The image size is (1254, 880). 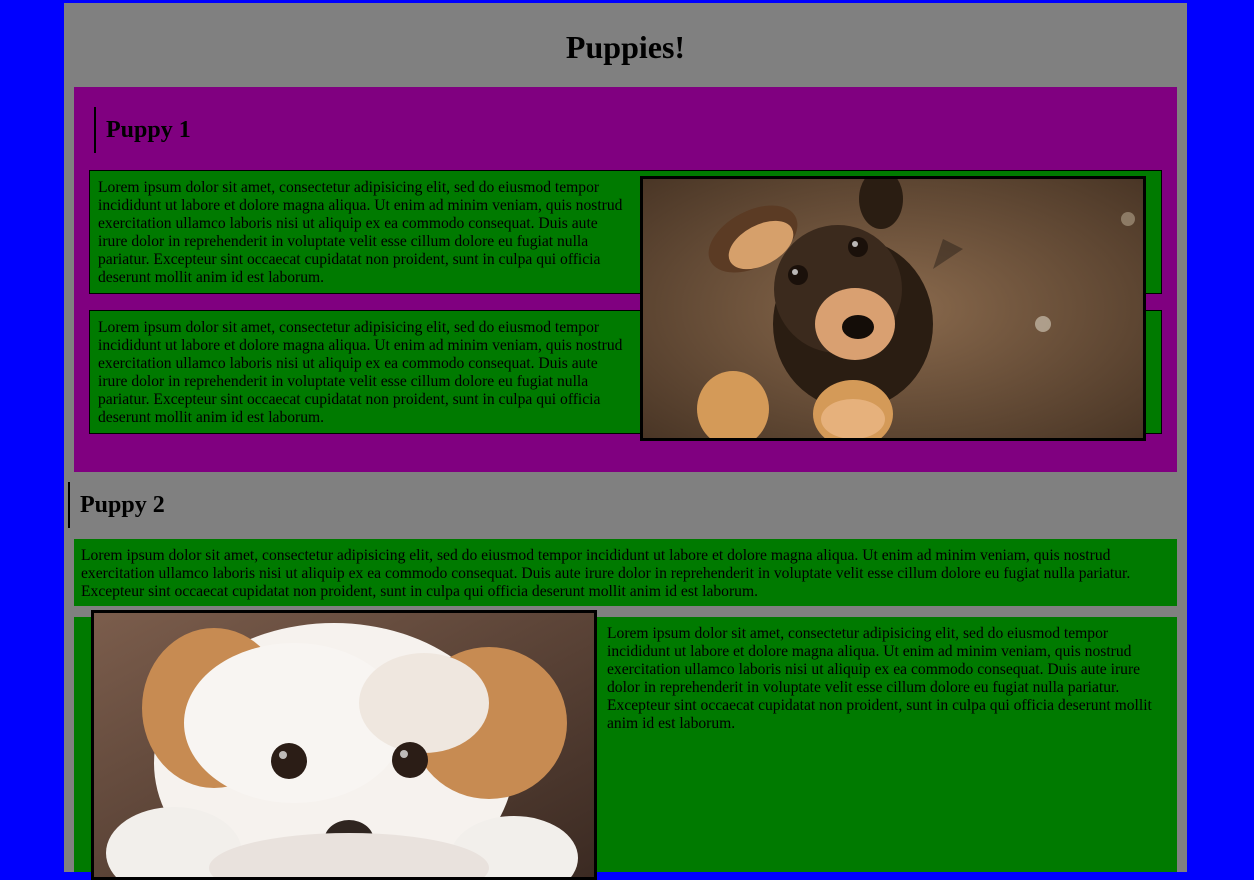 I want to click on puppy-1-heading: Puppy 1, so click(x=250, y=130).